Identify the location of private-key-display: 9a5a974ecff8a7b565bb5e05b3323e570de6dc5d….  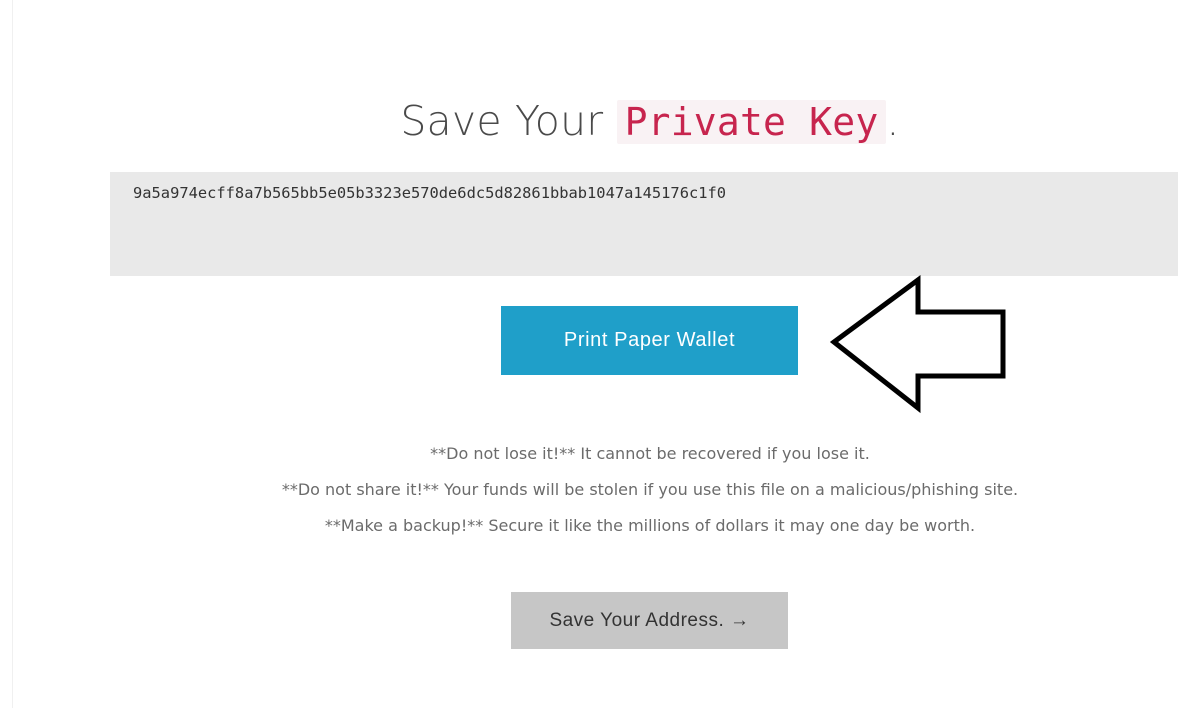
(644, 224).